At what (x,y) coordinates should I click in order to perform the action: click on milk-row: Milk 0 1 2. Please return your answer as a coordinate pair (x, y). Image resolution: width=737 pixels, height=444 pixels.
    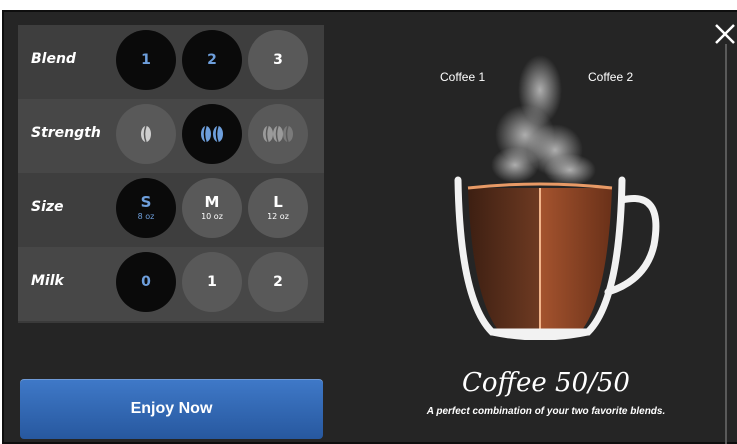
    Looking at the image, I should click on (171, 284).